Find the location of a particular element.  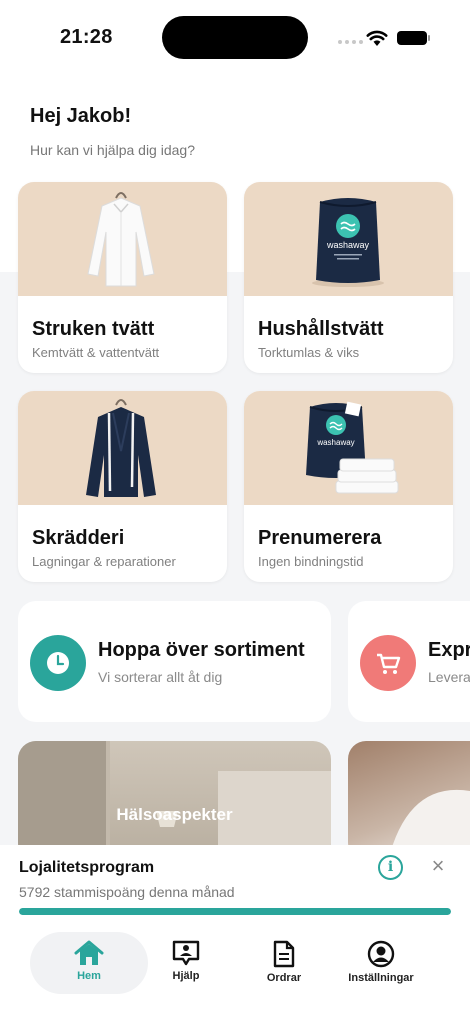

loyalty-progress-fill is located at coordinates (235, 911).